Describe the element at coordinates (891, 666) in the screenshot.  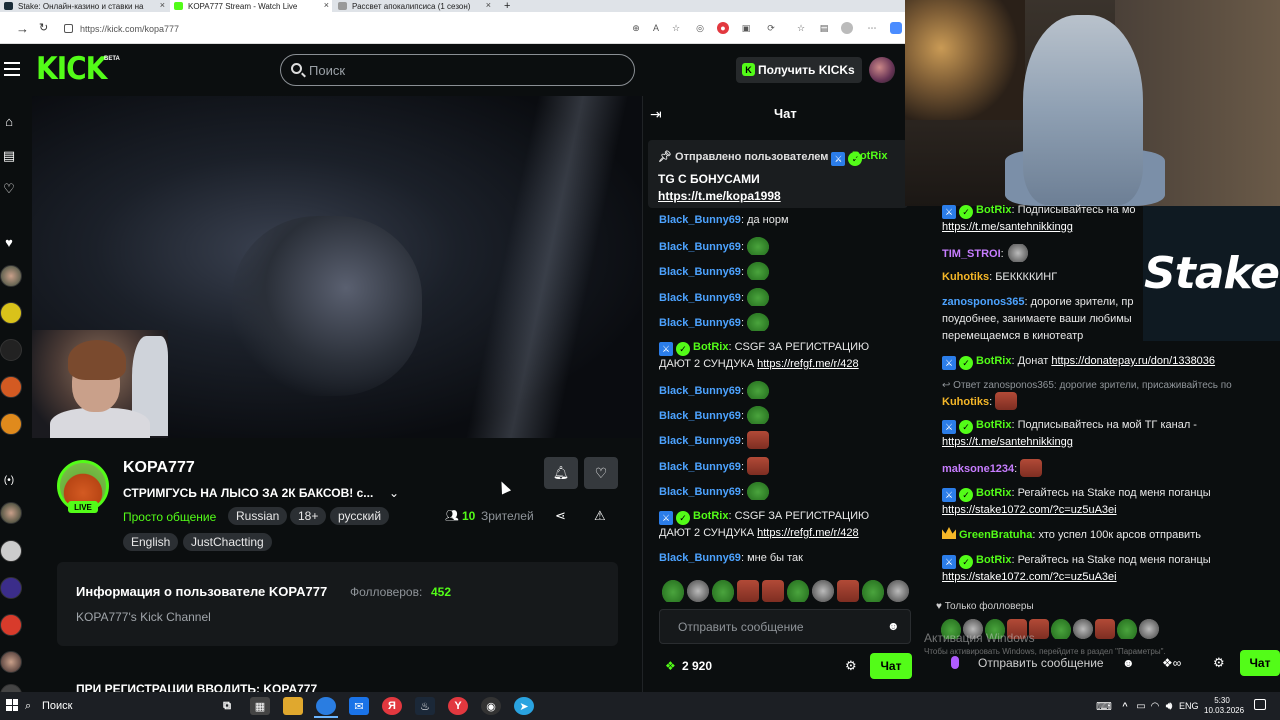
I see `chat-send-button: Чат` at that location.